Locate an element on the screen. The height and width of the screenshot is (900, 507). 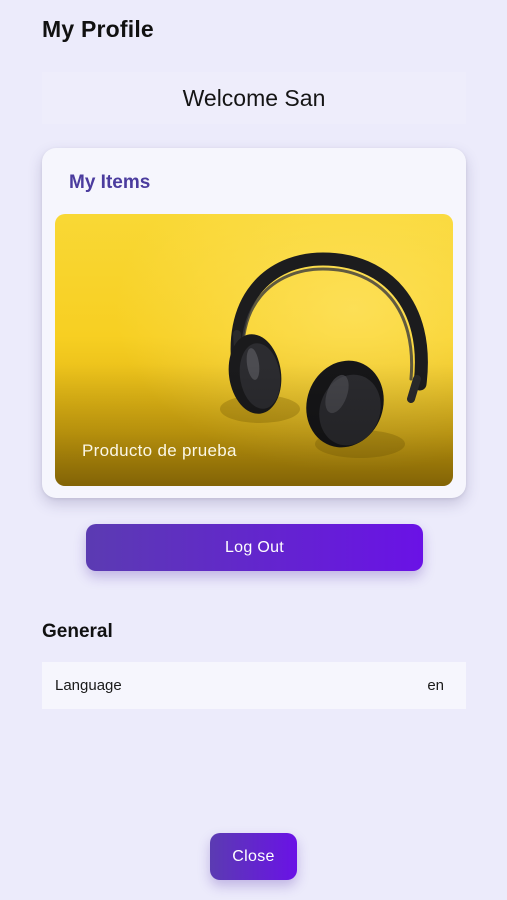
welcome-banner: Welcome San is located at coordinates (254, 98).